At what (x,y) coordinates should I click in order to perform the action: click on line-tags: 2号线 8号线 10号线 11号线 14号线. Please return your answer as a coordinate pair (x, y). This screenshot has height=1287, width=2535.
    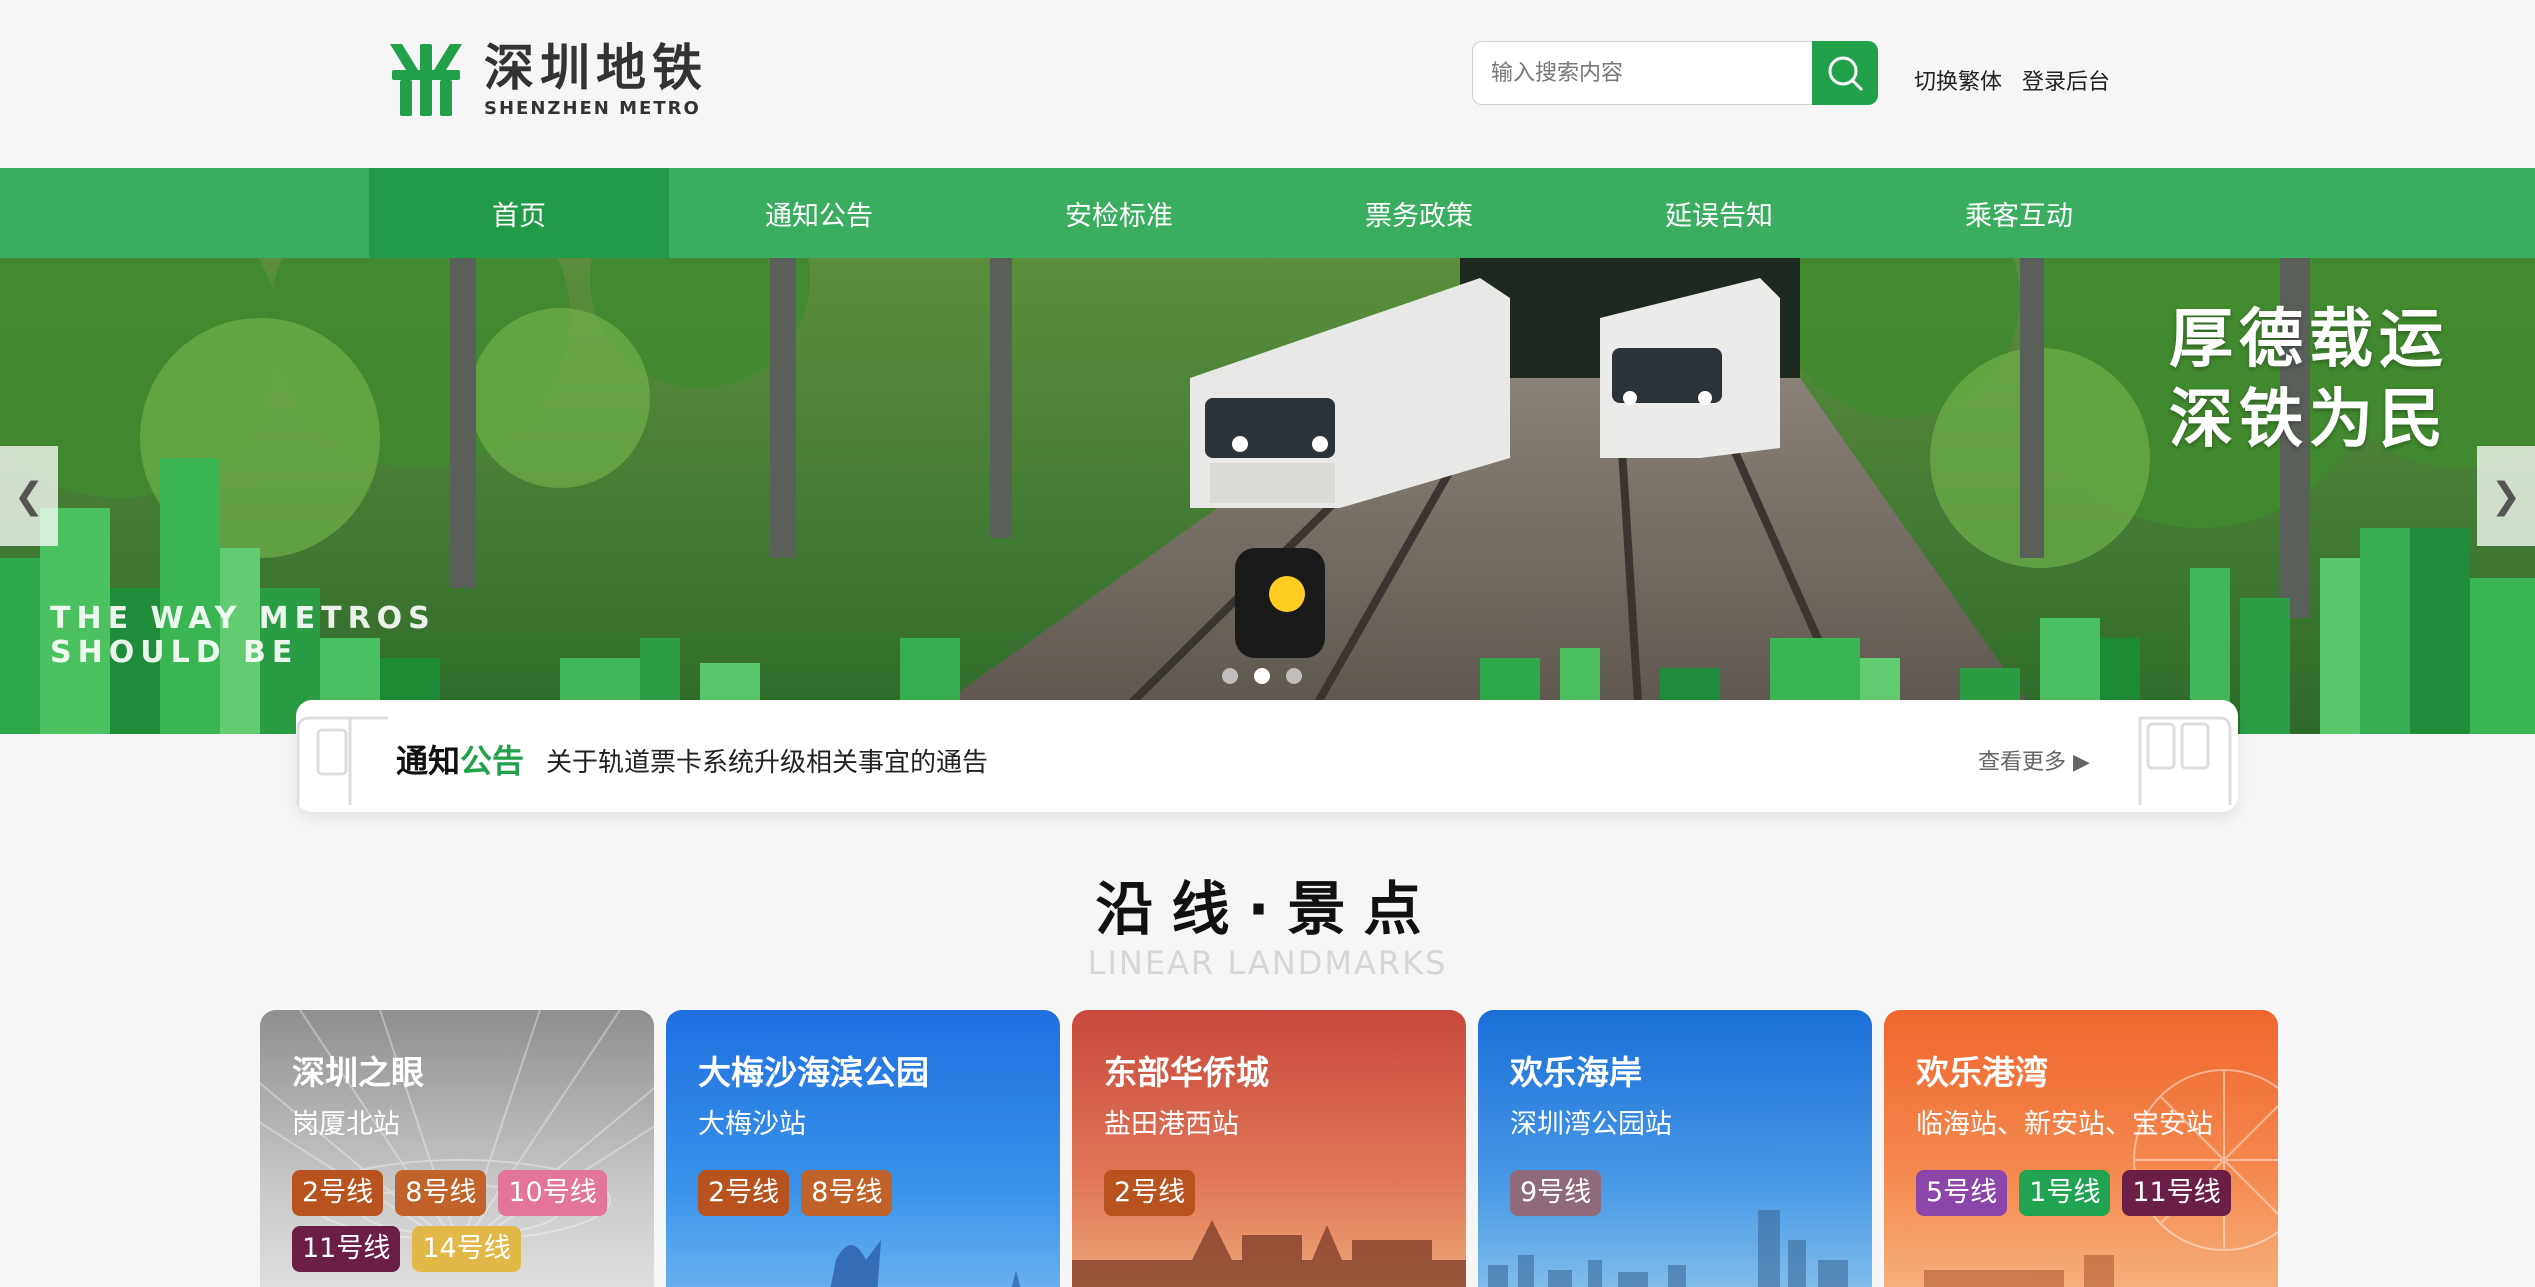
    Looking at the image, I should click on (462, 1221).